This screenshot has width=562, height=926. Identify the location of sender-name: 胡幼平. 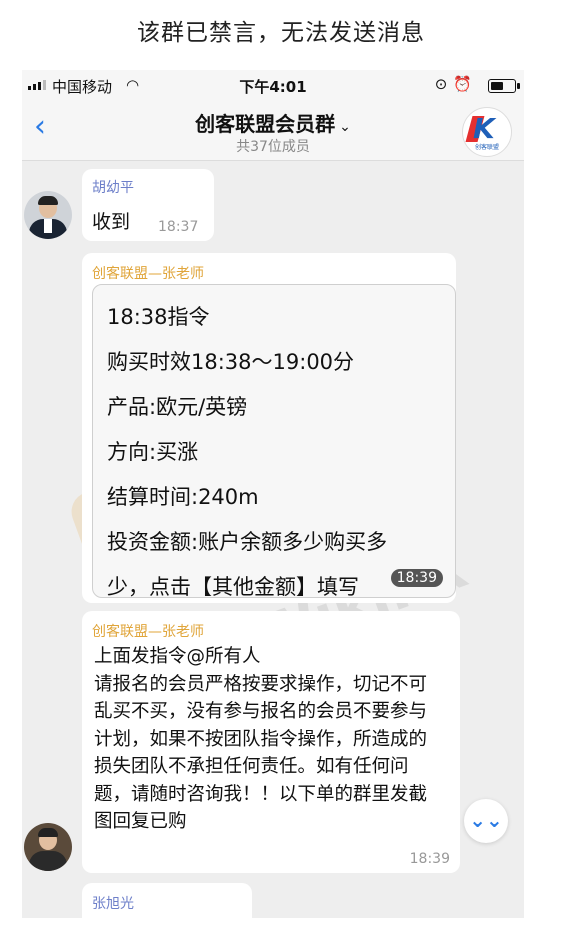
(113, 188).